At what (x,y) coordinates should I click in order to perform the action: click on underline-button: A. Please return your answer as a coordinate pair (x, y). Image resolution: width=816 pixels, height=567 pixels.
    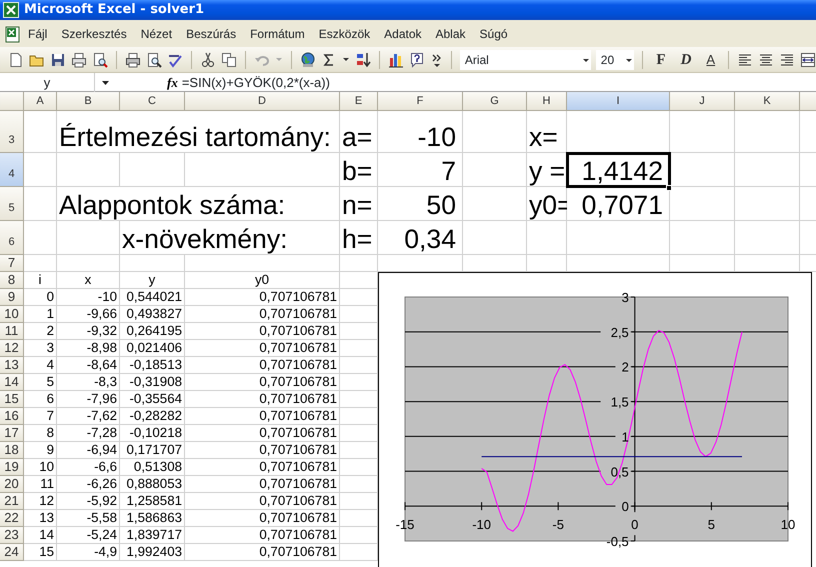
    Looking at the image, I should click on (710, 59).